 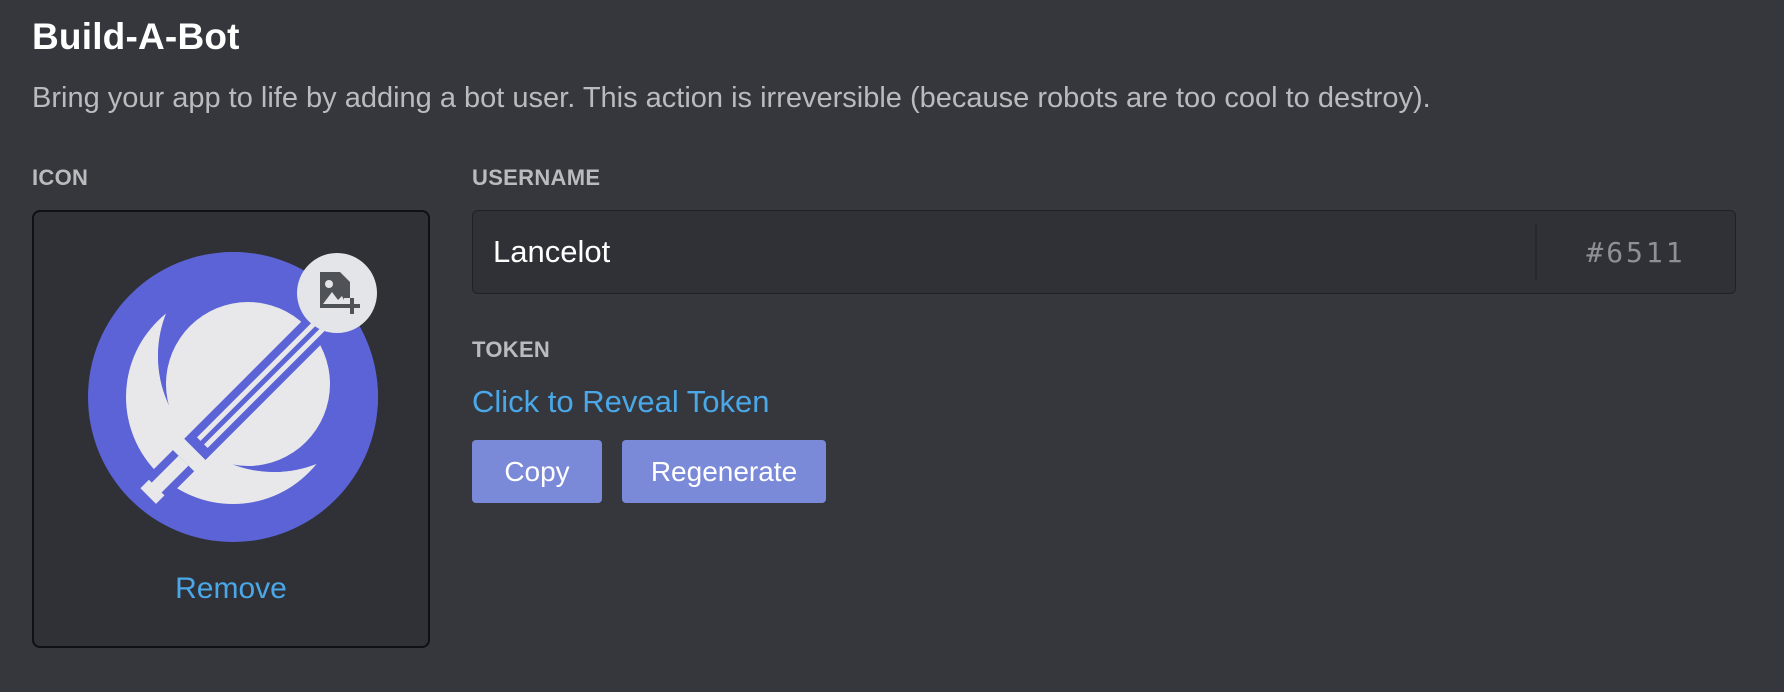 I want to click on username-section-label: USERNAME, so click(x=536, y=177).